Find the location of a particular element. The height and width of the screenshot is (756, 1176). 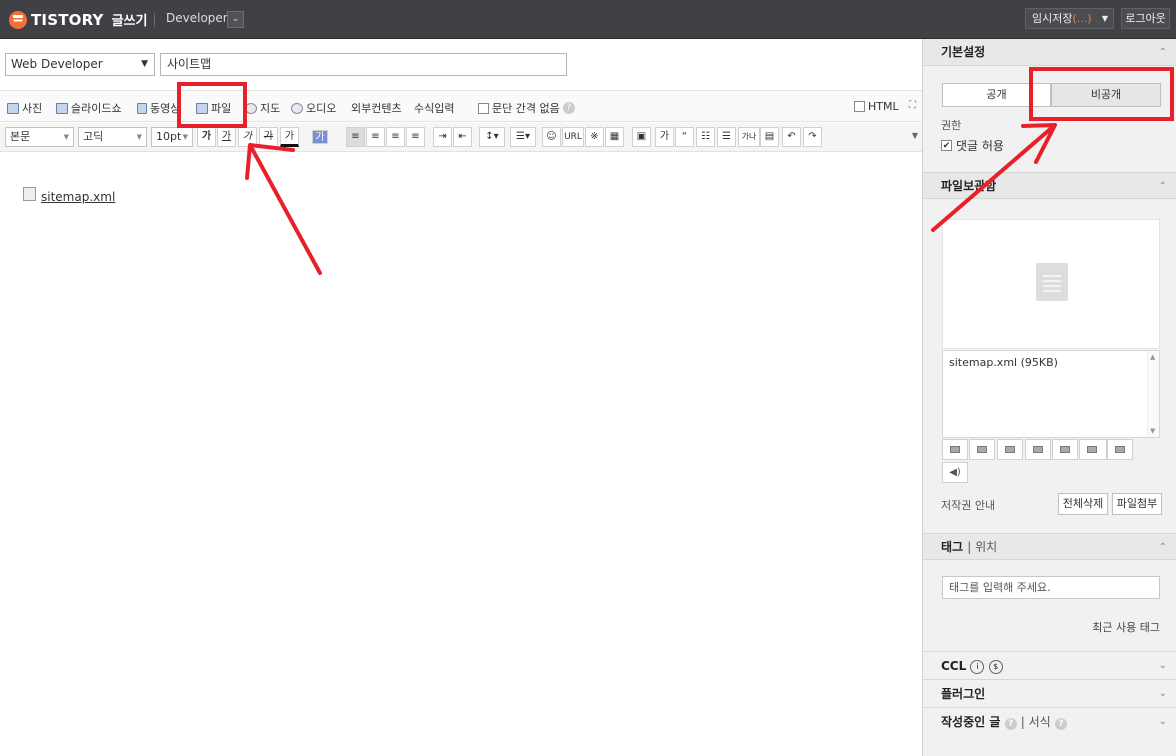

insert-align-center-button is located at coordinates (982, 449).